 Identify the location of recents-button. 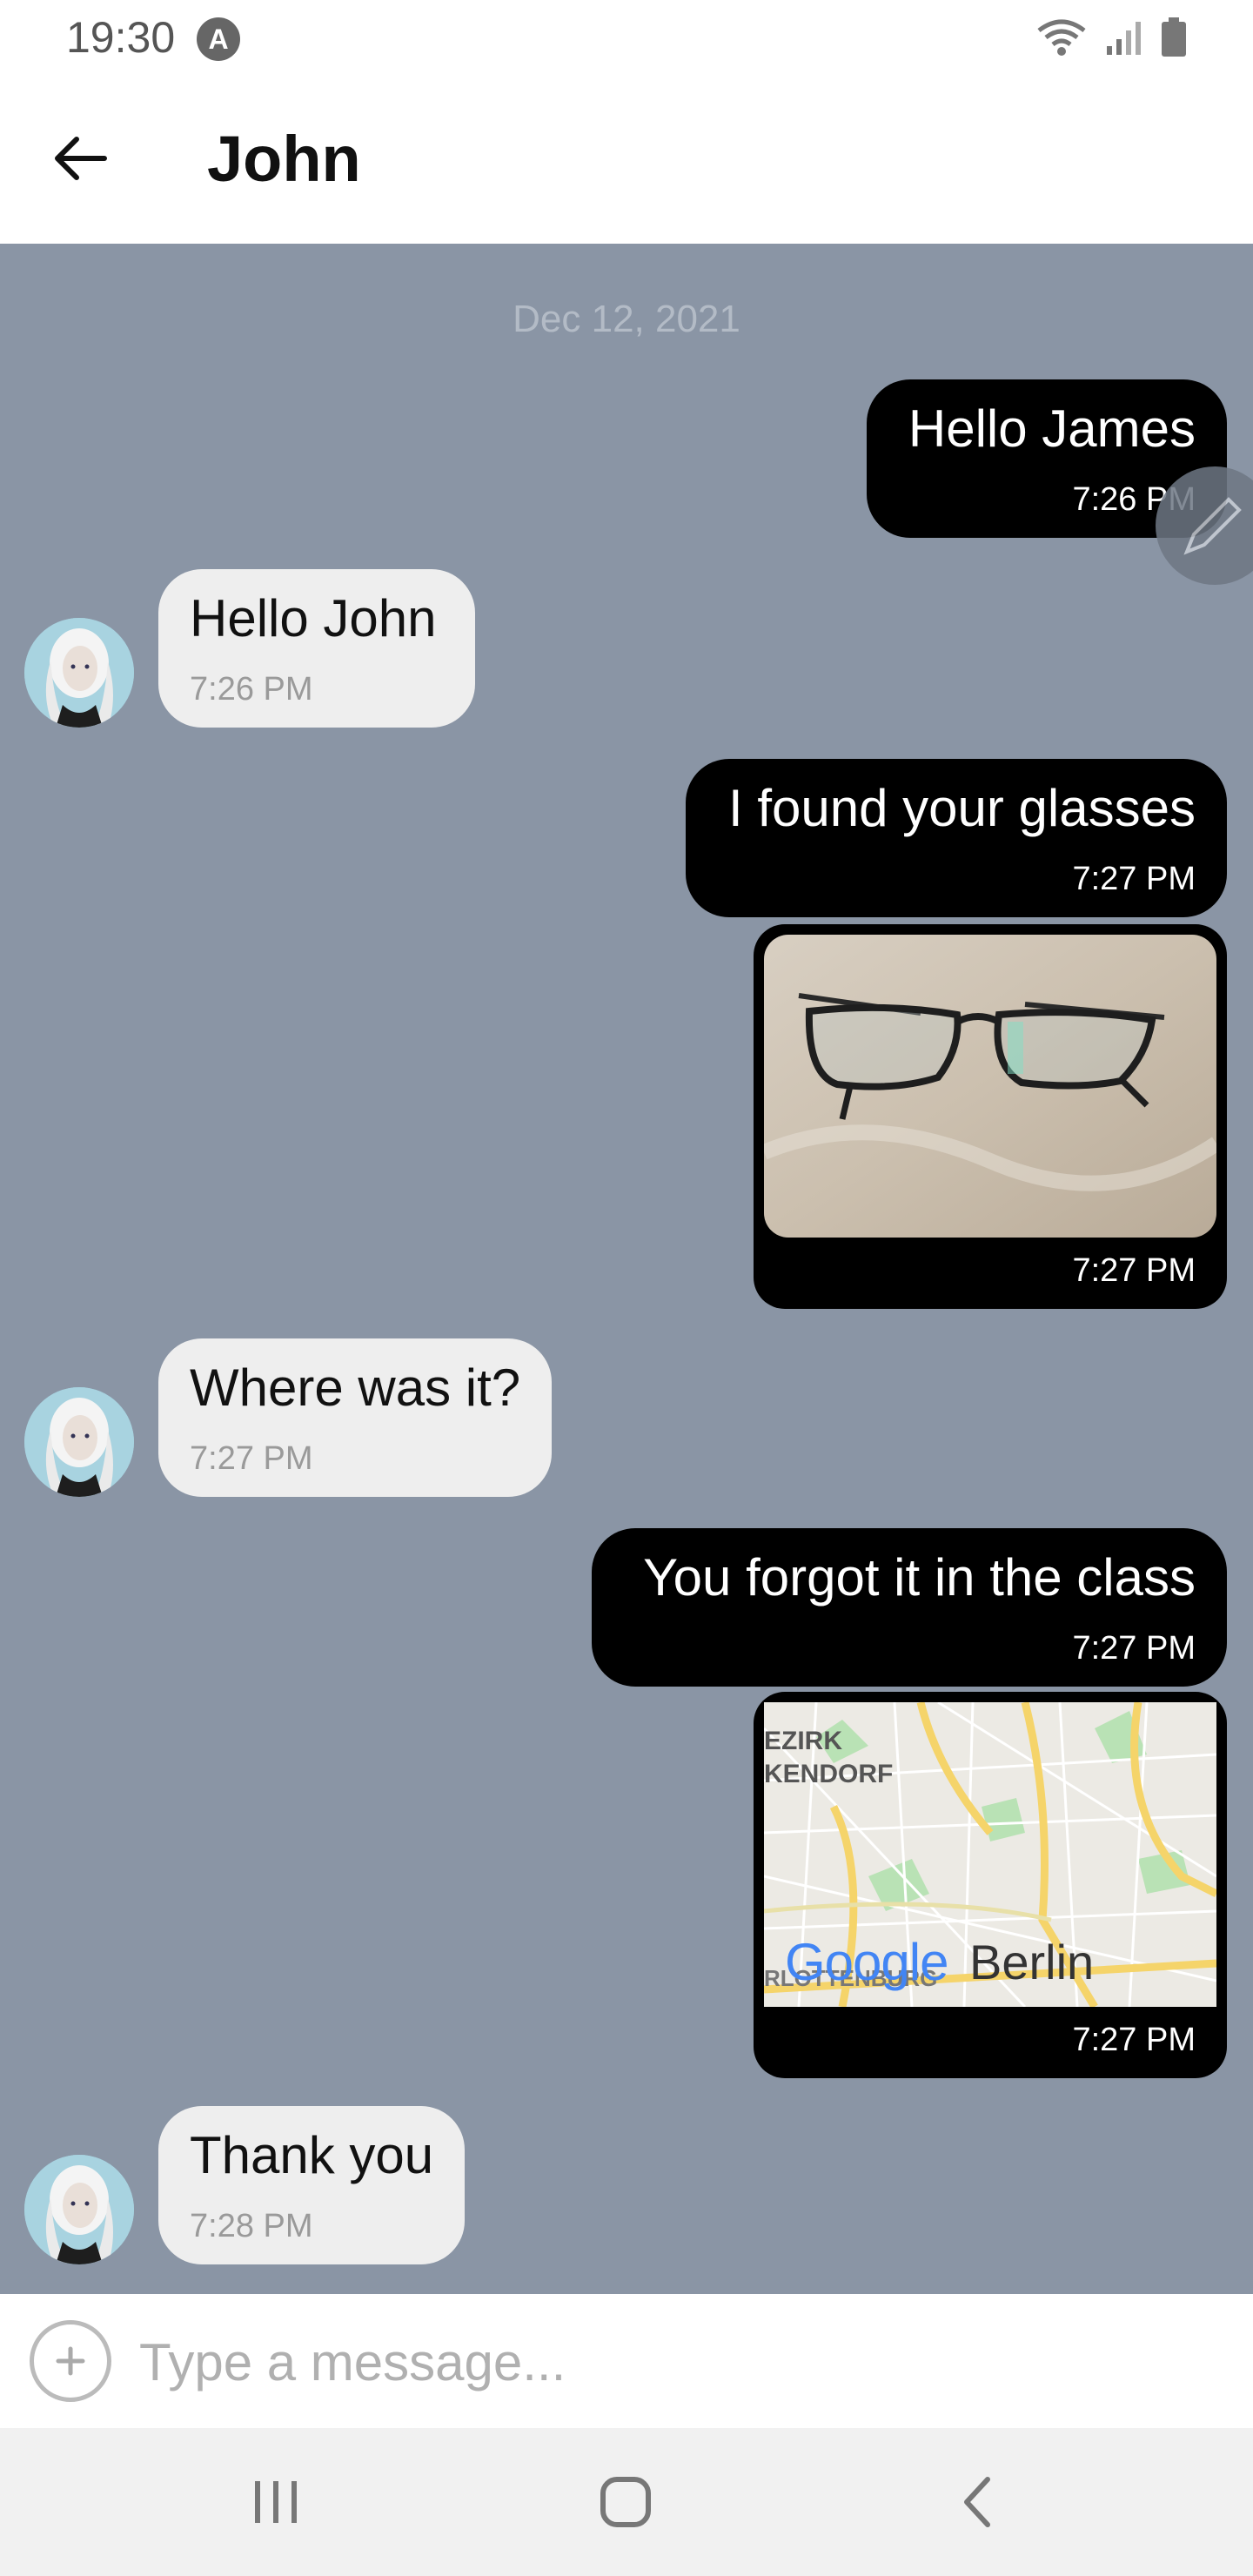
(276, 2502).